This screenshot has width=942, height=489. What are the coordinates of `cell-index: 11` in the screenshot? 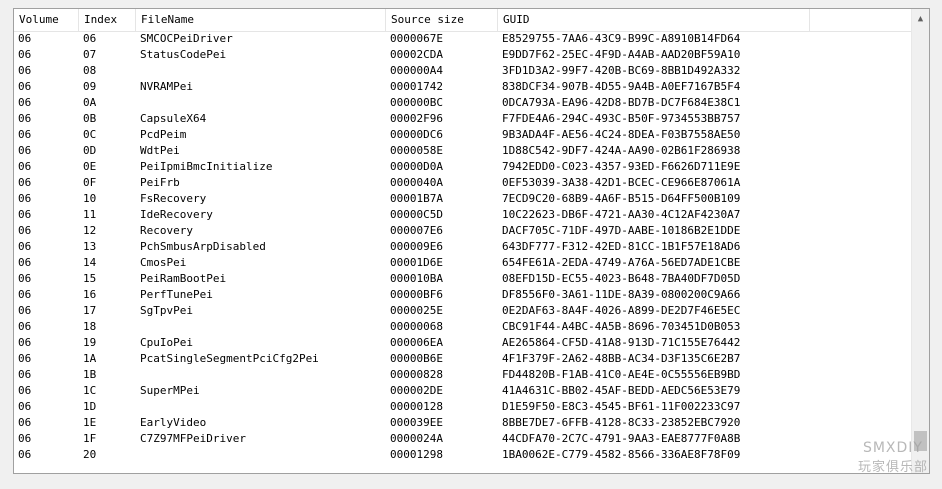 It's located at (90, 214).